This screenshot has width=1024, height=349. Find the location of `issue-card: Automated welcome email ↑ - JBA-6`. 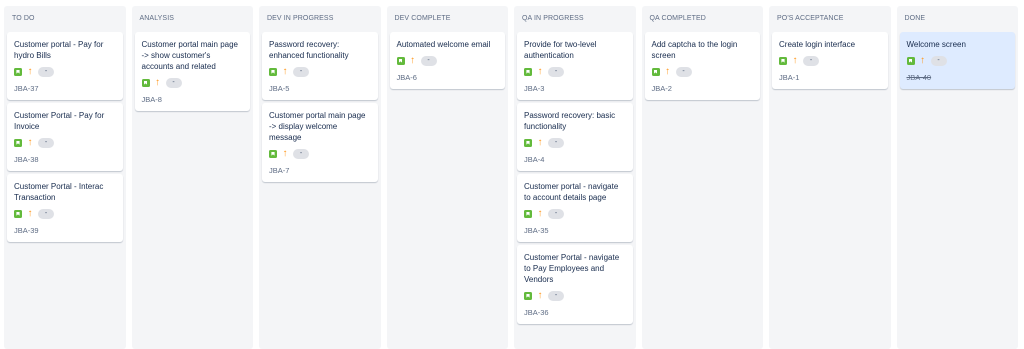

issue-card: Automated welcome email ↑ - JBA-6 is located at coordinates (447, 60).